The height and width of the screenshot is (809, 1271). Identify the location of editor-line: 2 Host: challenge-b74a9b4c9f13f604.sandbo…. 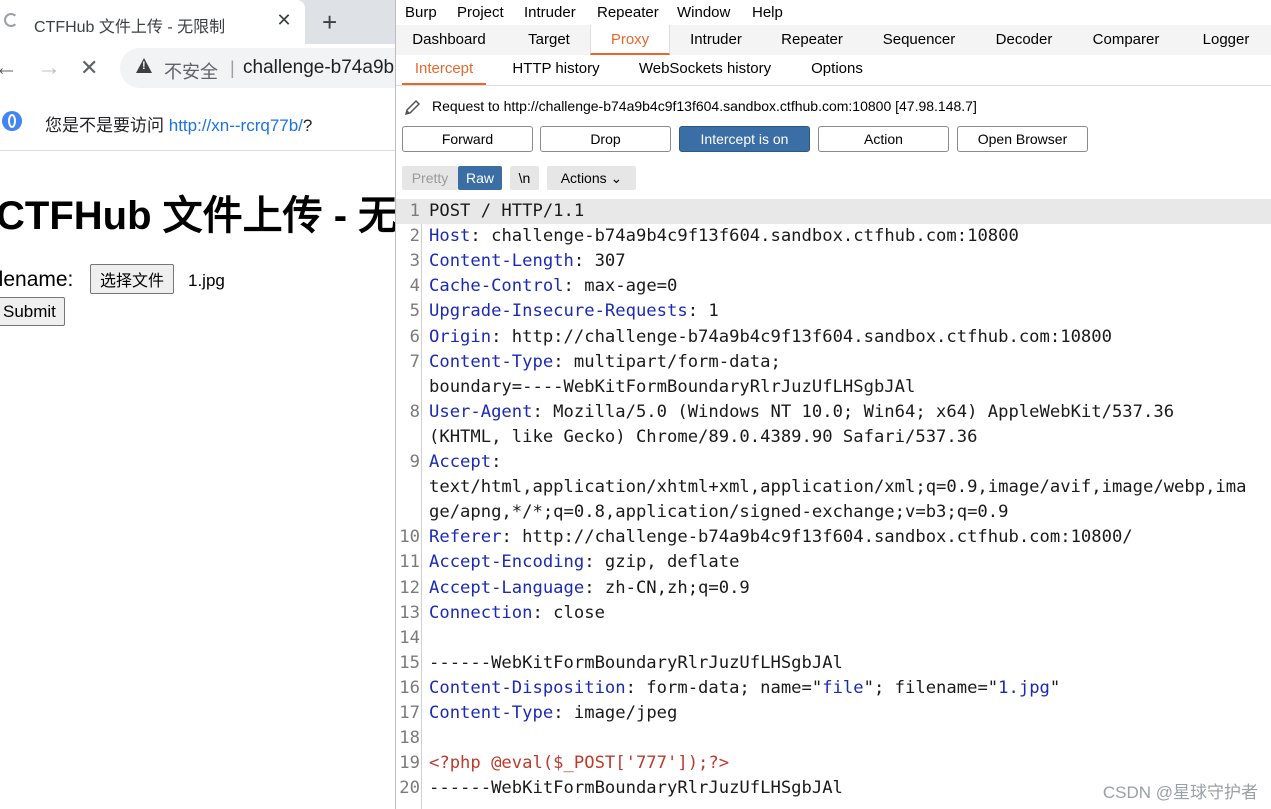
(833, 236).